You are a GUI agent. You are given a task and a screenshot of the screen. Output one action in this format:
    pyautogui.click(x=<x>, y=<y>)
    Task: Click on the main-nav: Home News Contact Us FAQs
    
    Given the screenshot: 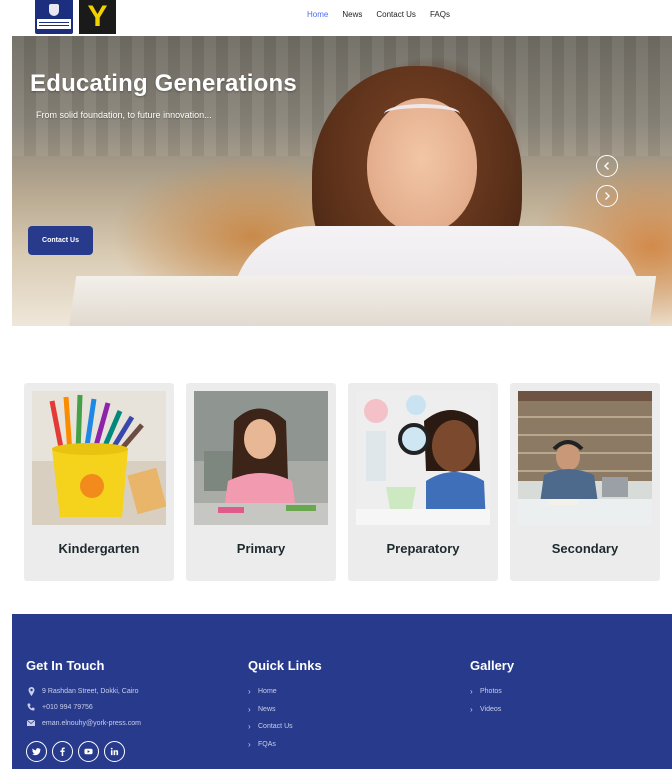 What is the action you would take?
    pyautogui.click(x=378, y=14)
    